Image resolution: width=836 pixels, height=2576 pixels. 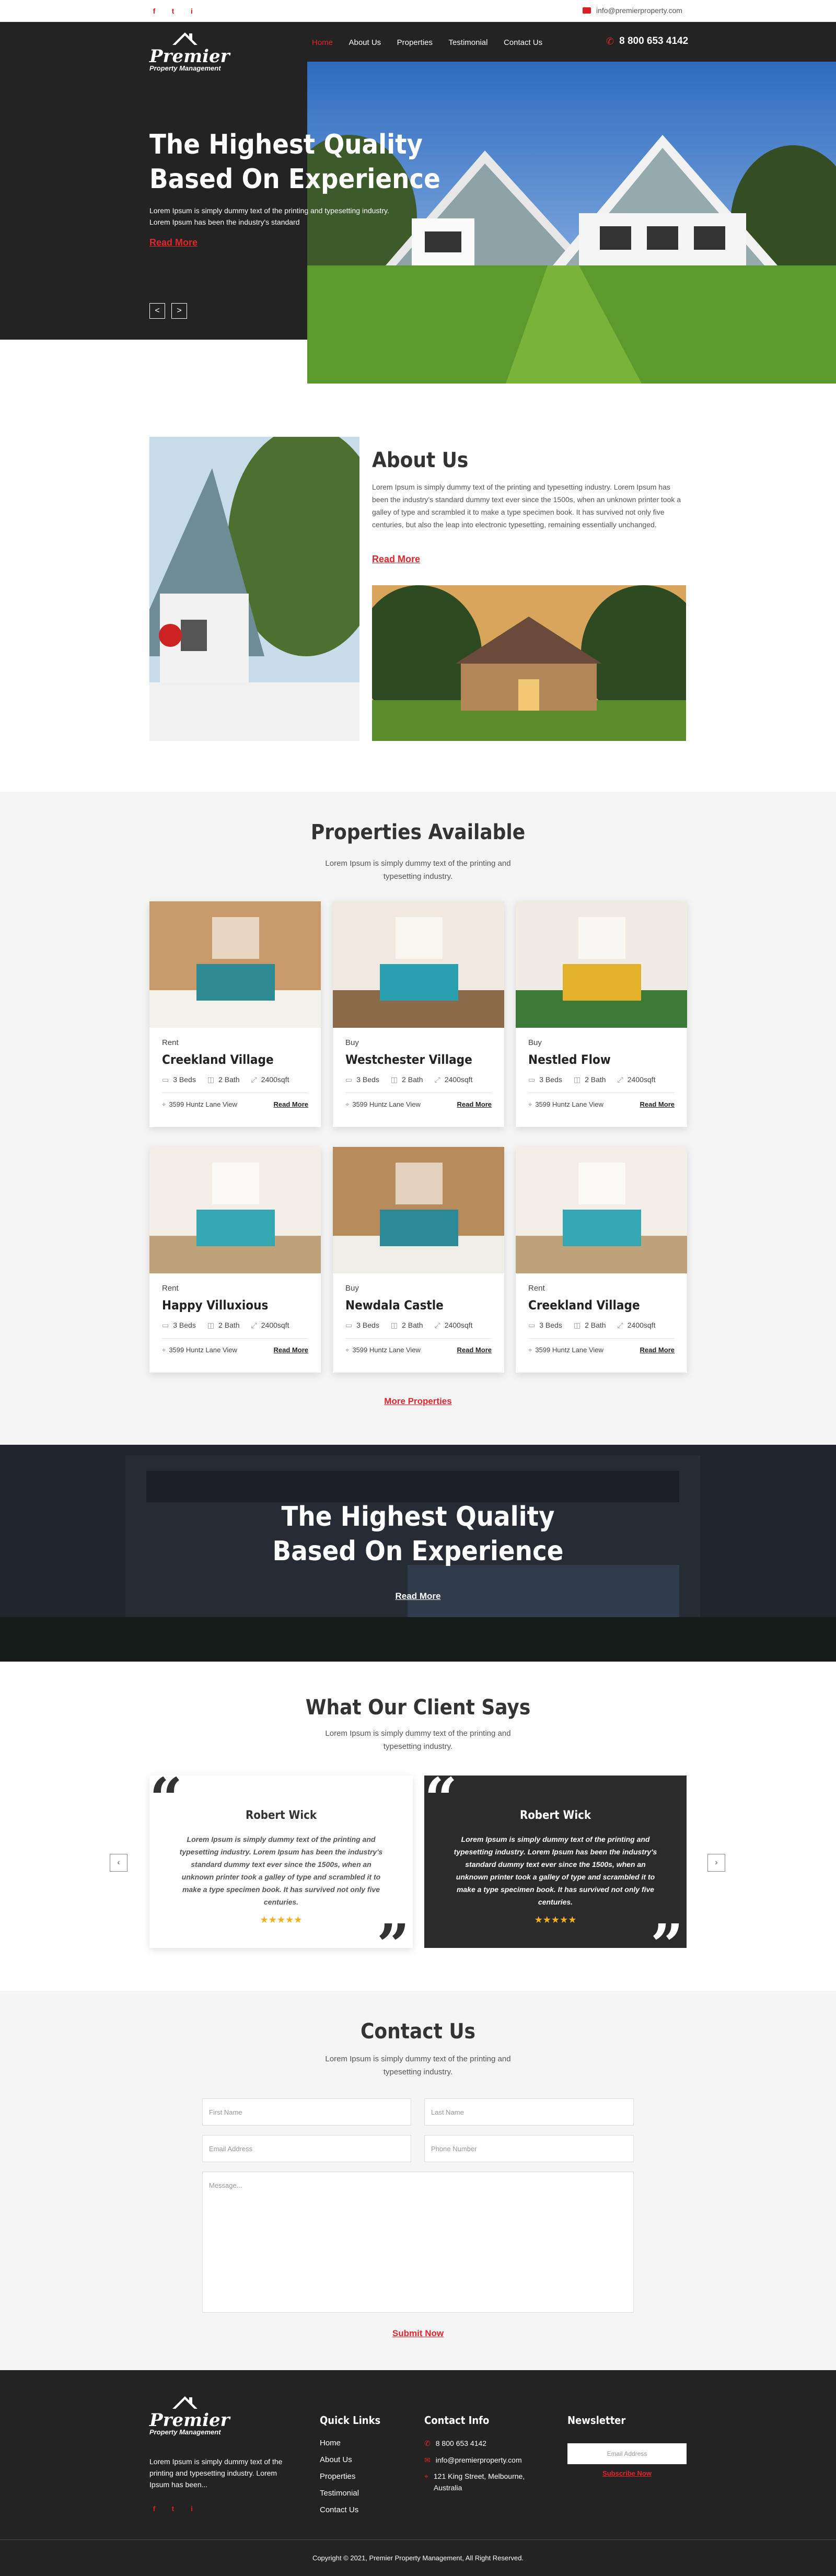 I want to click on newsletter-title: Newsletter, so click(x=596, y=2420).